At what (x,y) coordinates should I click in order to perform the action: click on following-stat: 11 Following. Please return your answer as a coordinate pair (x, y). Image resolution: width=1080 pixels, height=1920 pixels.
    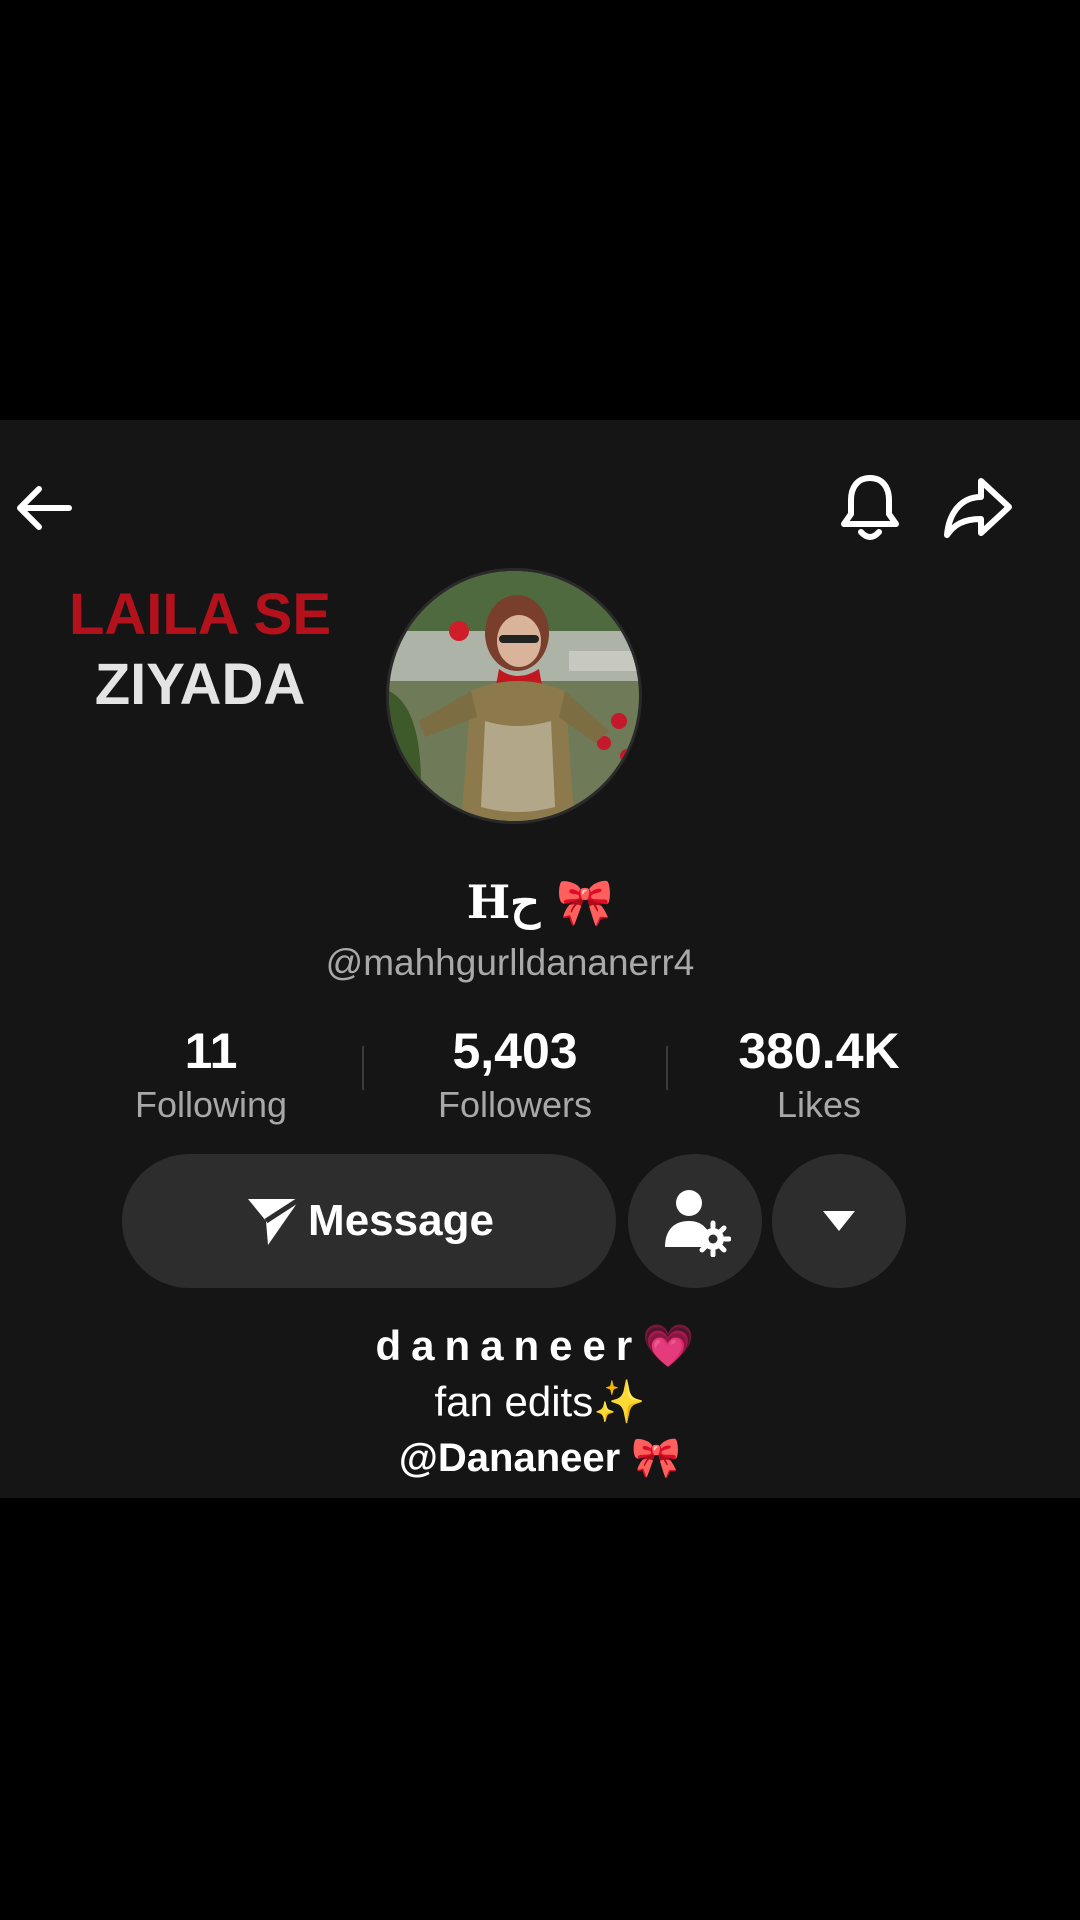
    Looking at the image, I should click on (211, 1074).